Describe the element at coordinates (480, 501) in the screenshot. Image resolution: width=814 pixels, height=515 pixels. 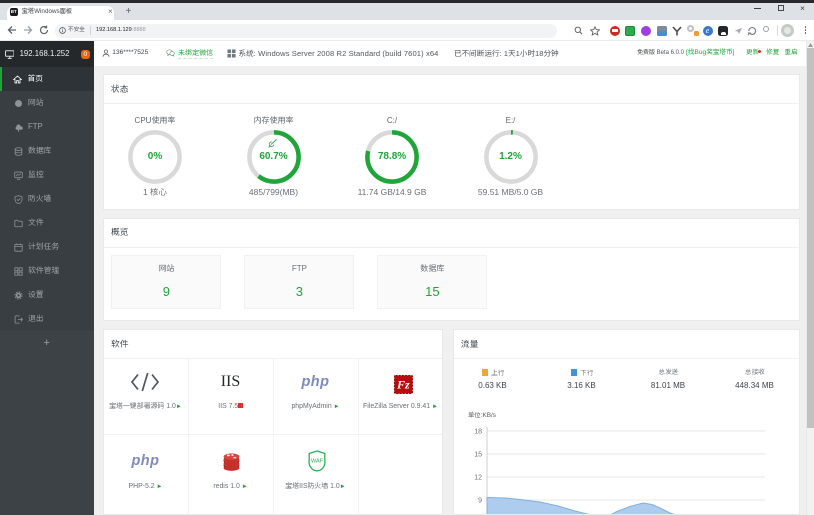
I see `svg-text: 9` at that location.